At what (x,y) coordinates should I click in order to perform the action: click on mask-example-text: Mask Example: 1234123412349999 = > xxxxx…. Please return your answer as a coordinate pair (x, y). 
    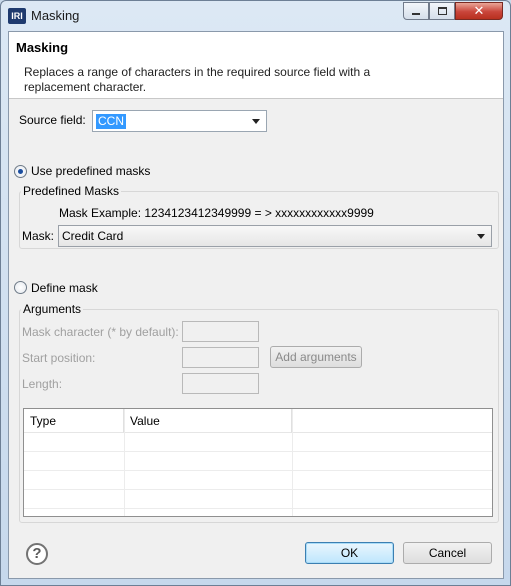
    Looking at the image, I should click on (216, 213).